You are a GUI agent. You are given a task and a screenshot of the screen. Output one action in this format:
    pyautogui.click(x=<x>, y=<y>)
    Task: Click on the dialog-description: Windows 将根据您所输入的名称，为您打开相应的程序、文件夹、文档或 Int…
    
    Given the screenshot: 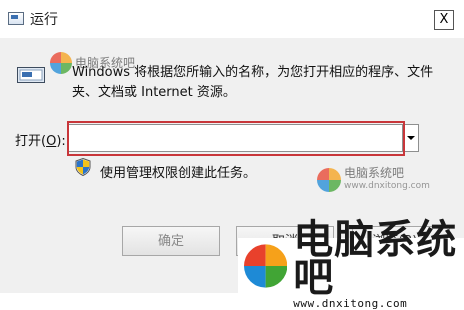 What is the action you would take?
    pyautogui.click(x=253, y=82)
    